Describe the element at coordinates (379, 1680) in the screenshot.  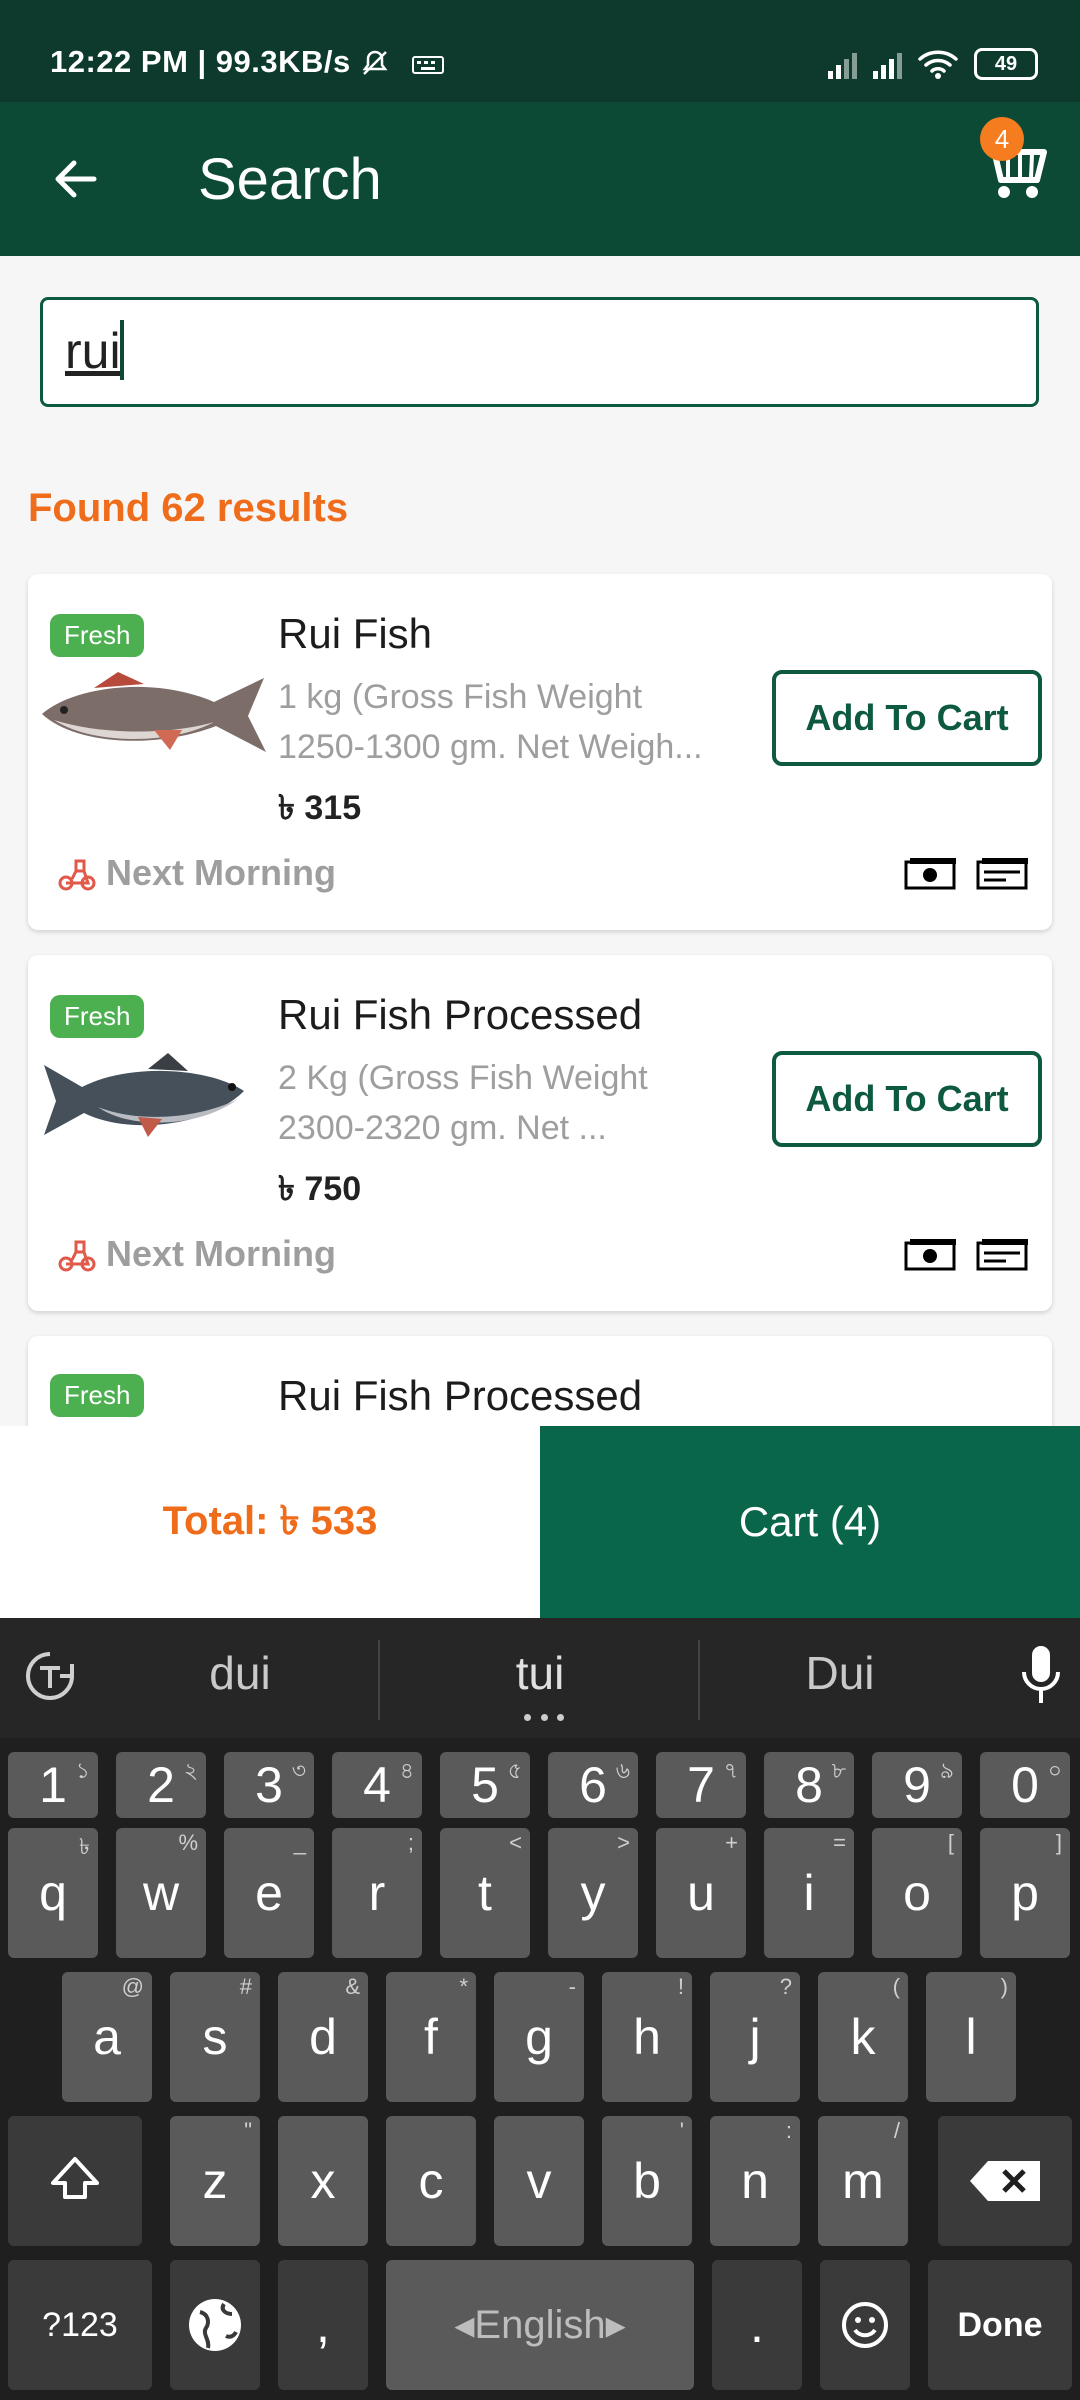
I see `divider` at that location.